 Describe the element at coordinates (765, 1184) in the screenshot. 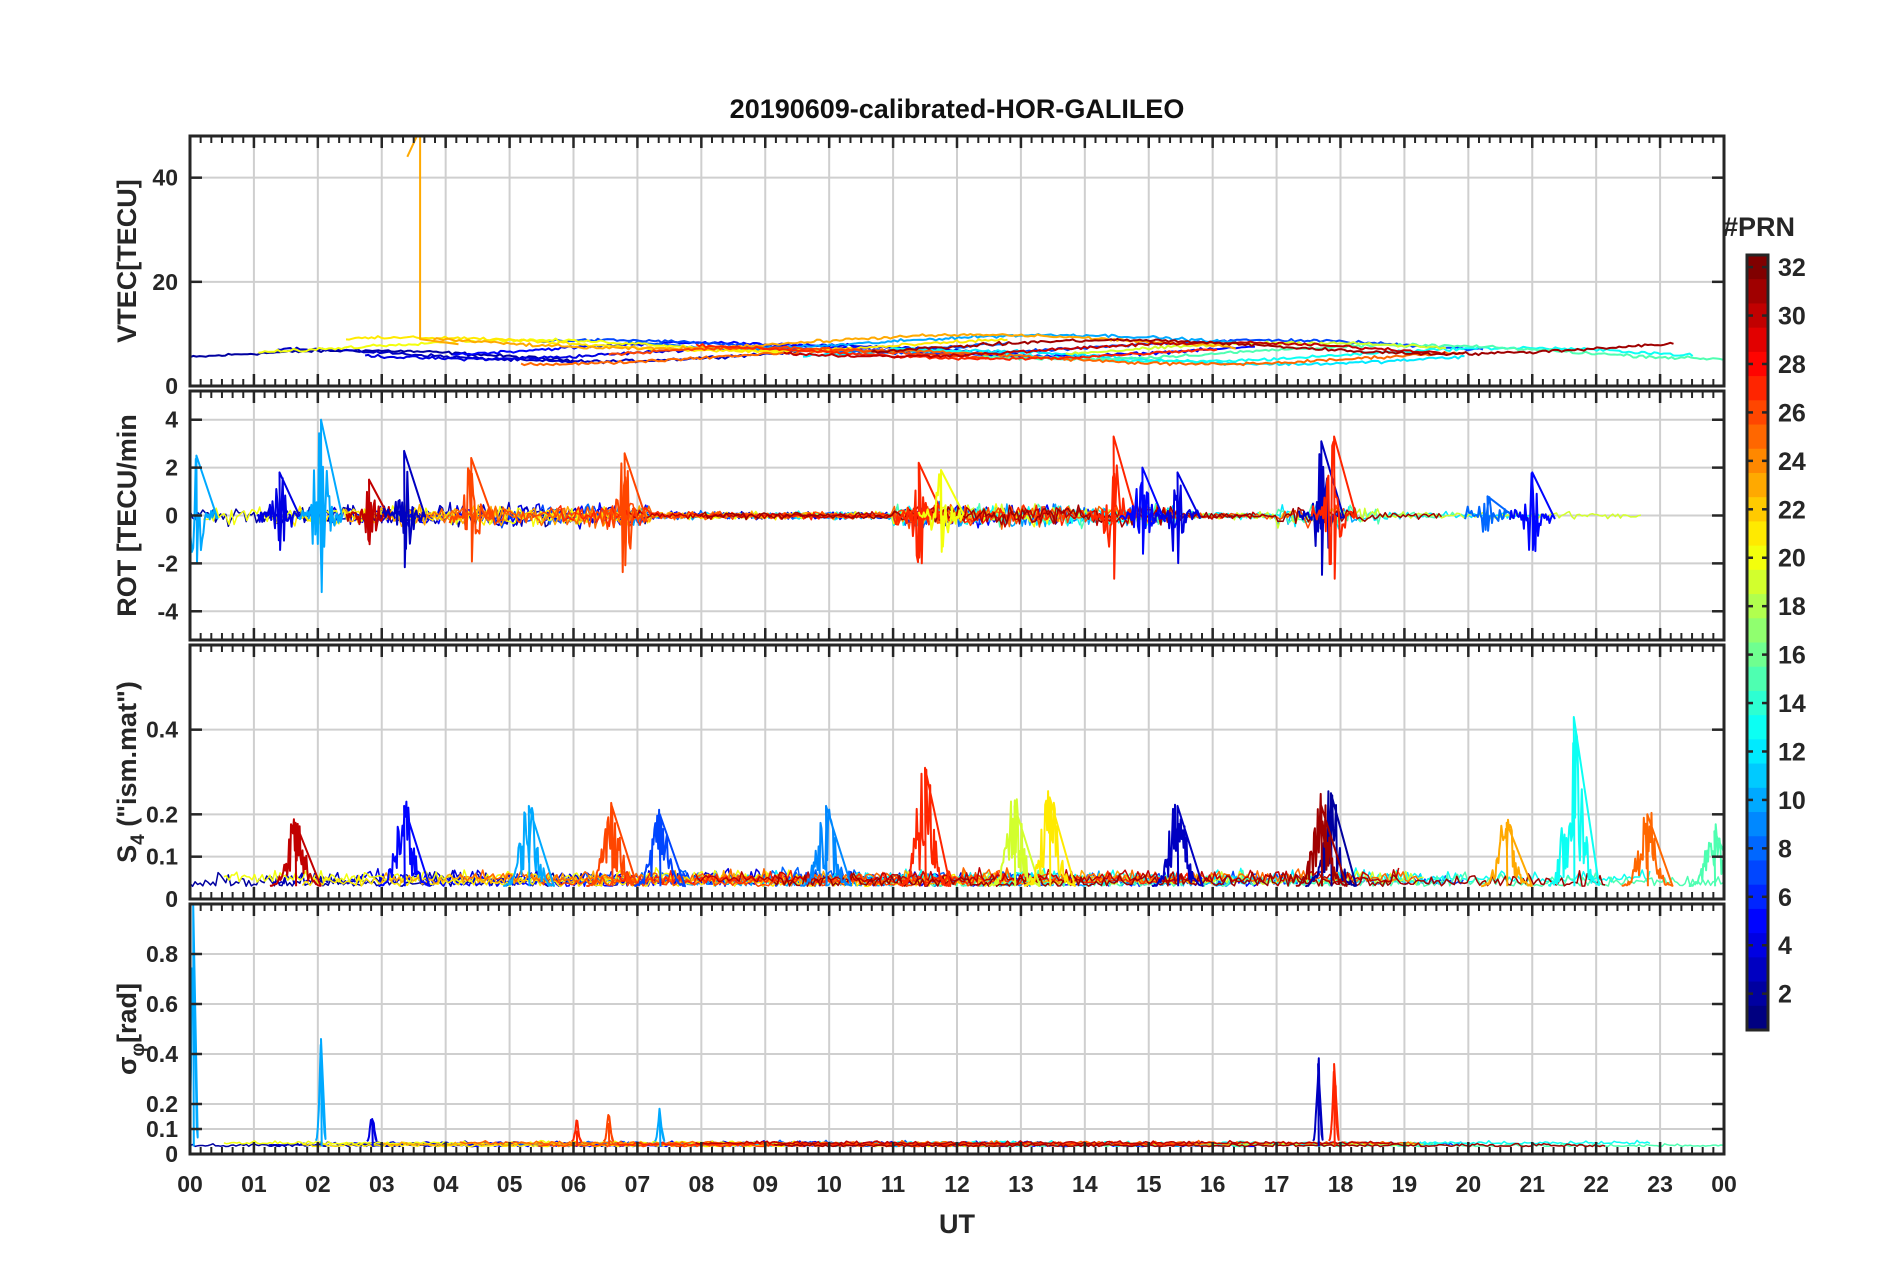

I see `x-tick-label: 09` at that location.